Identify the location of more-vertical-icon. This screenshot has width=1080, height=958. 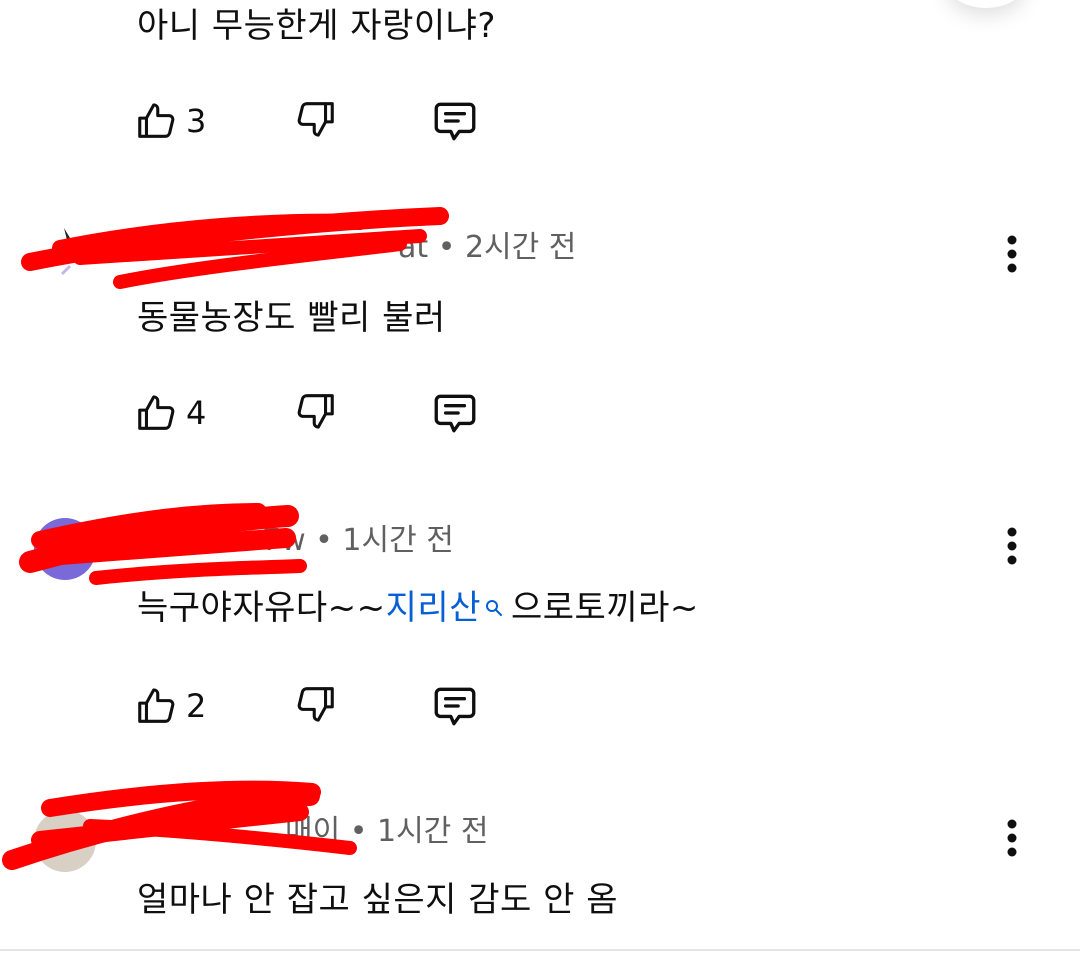
(1012, 838).